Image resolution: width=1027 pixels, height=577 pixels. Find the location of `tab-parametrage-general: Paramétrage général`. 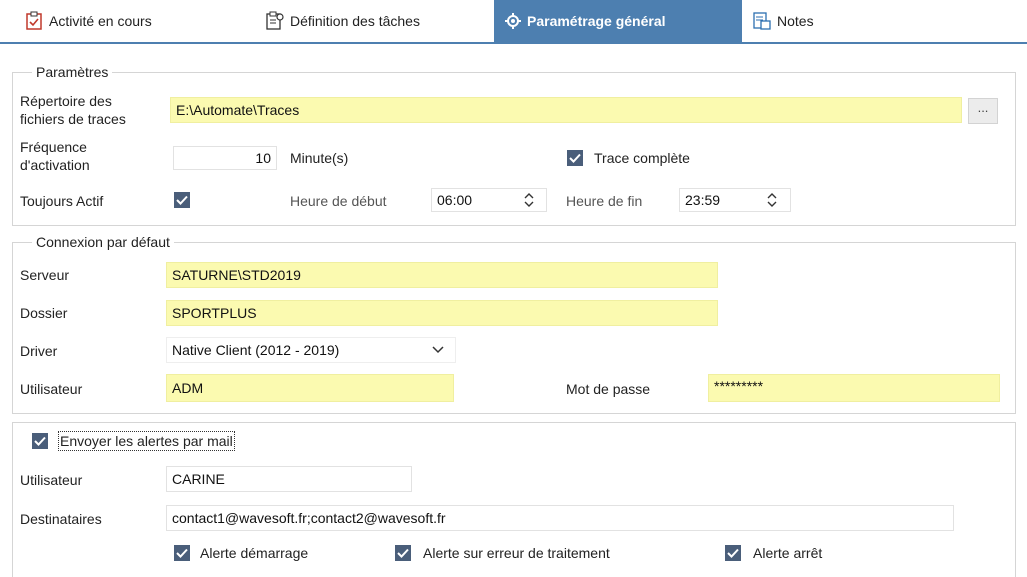

tab-parametrage-general: Paramétrage général is located at coordinates (618, 21).